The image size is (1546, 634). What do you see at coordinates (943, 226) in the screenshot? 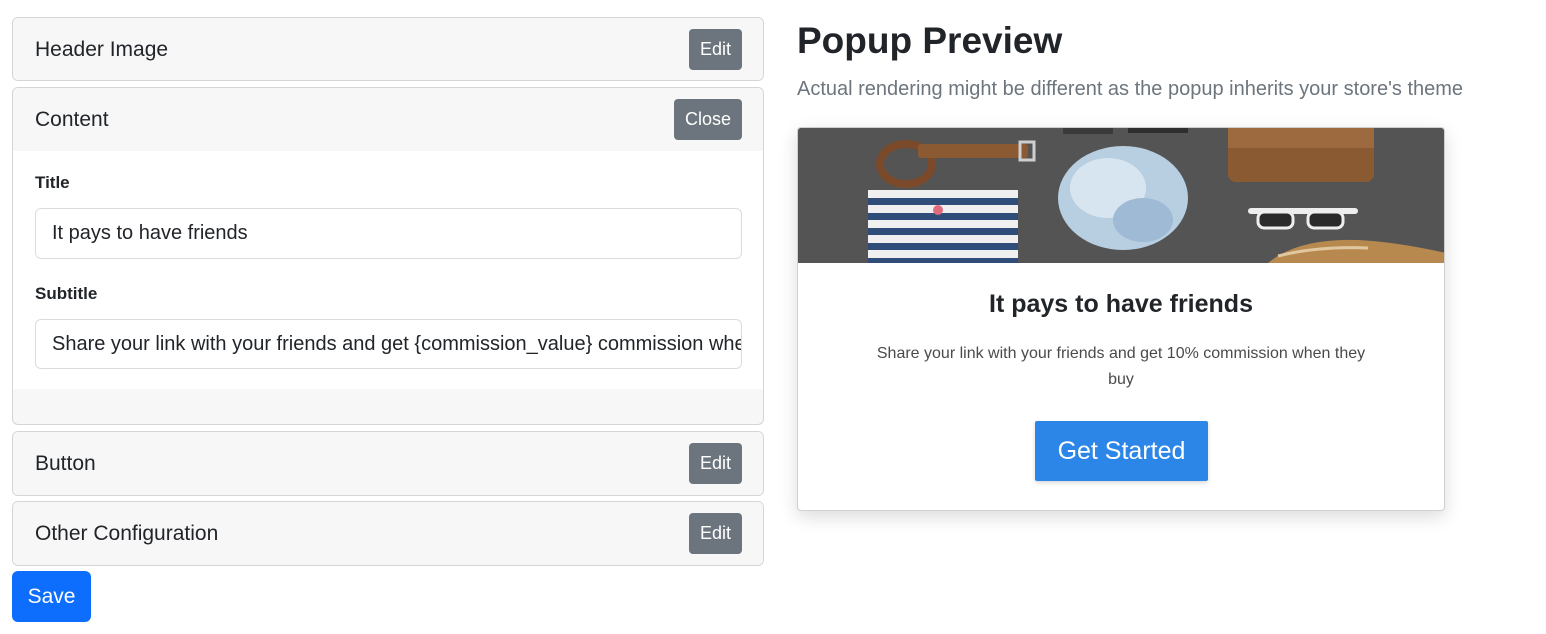
I see `striped-shirt-shape` at bounding box center [943, 226].